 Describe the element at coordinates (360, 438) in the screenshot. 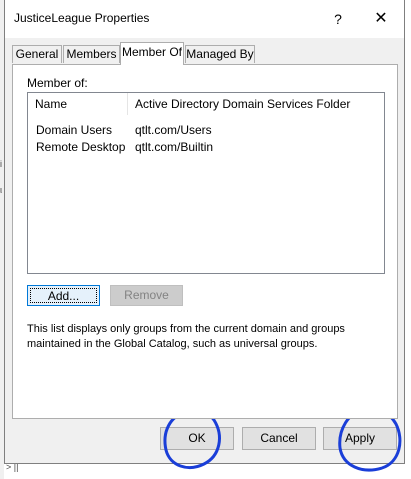

I see `apply-button: Apply` at that location.